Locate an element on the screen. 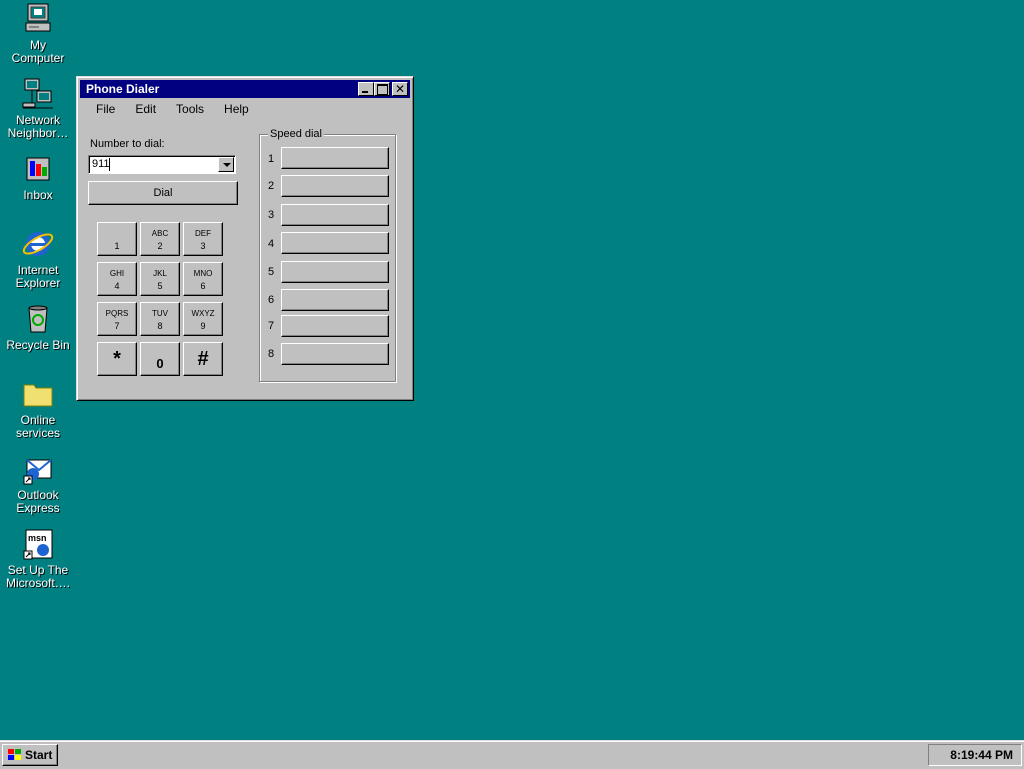 This screenshot has height=769, width=1024. dropdown-arrow-icon is located at coordinates (226, 164).